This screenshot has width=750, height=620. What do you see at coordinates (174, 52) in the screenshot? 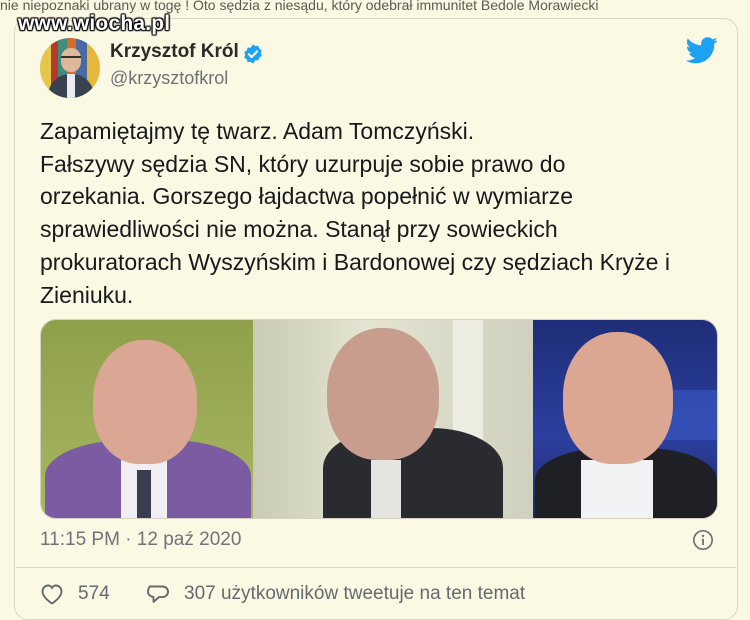
I see `author-name: Krzysztof Król` at bounding box center [174, 52].